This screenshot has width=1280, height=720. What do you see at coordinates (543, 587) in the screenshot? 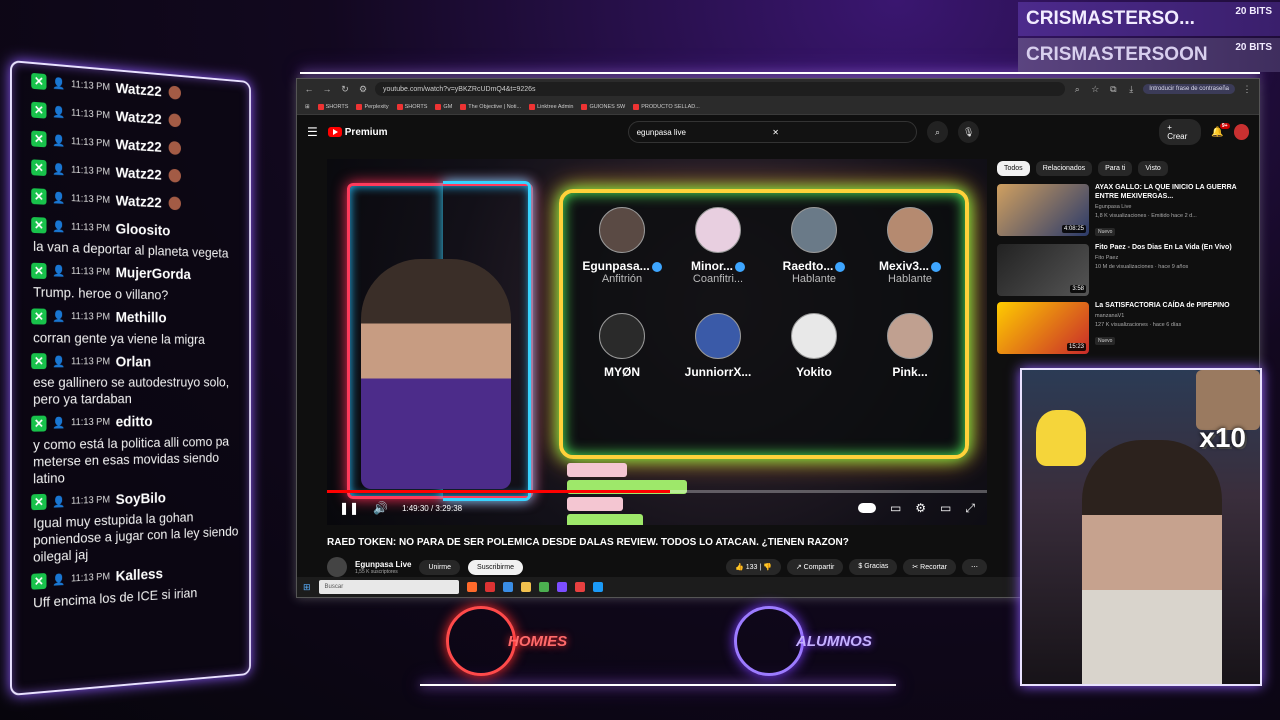
I see `chrome-icon` at bounding box center [543, 587].